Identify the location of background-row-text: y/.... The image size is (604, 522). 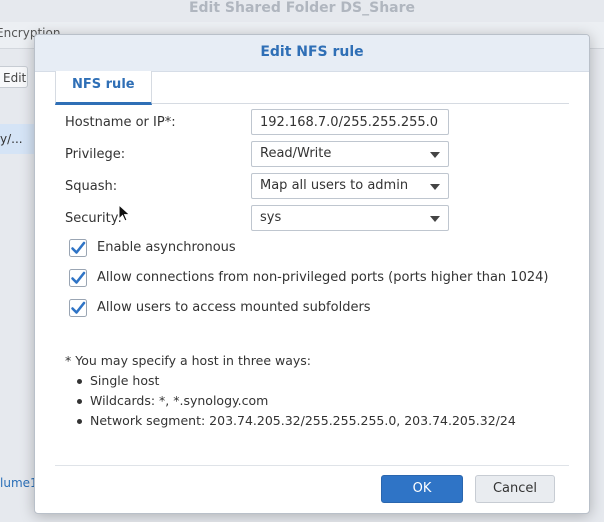
(11, 139).